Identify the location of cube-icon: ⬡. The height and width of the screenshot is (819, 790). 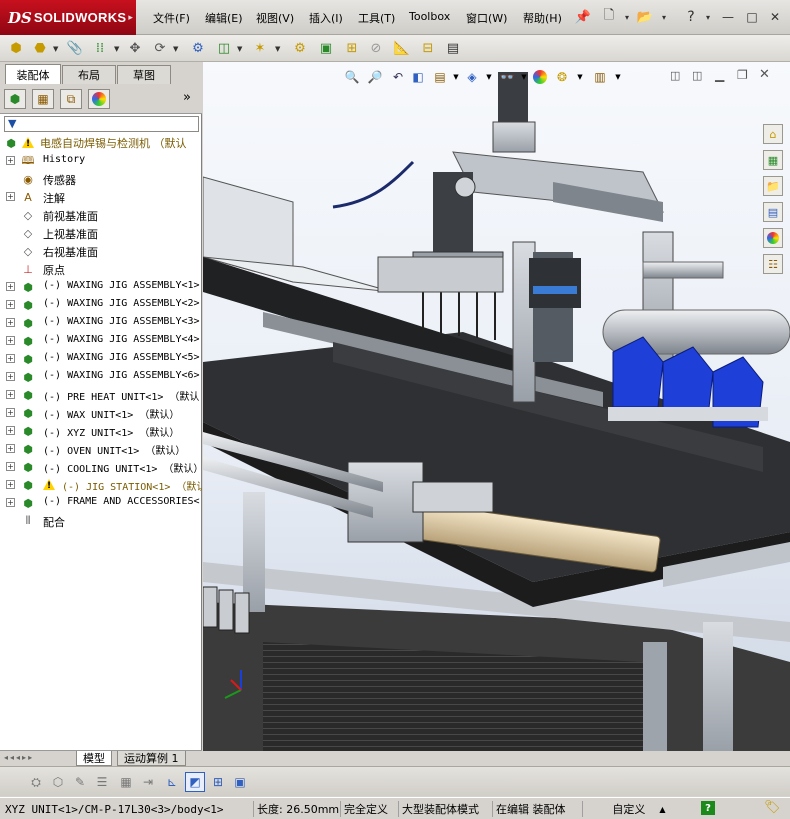
(58, 782).